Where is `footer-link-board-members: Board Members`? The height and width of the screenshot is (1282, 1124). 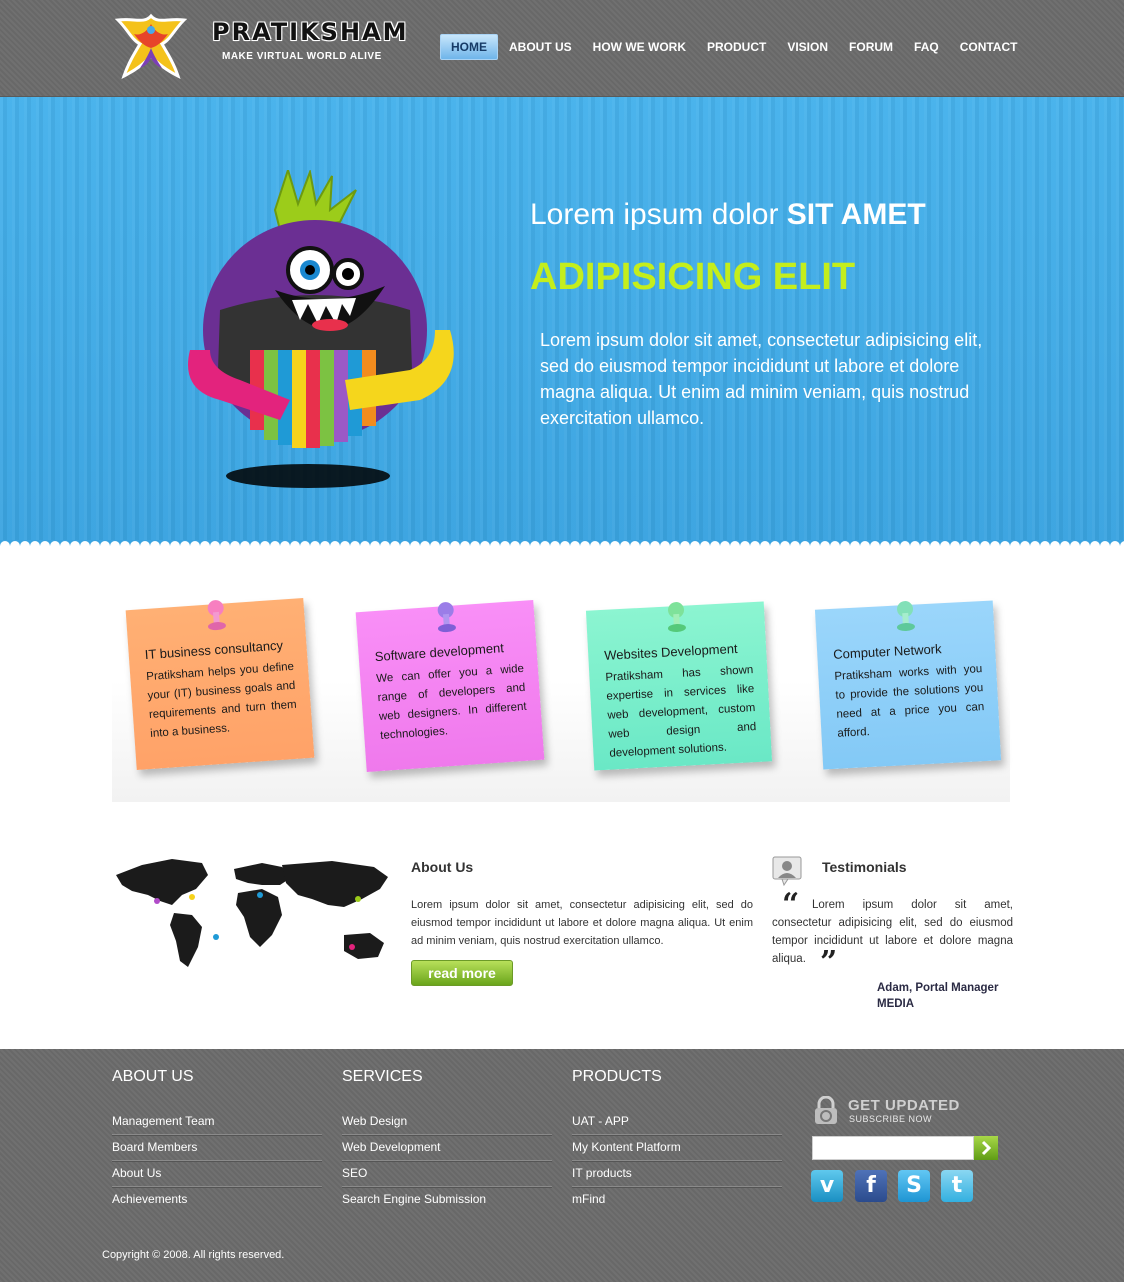
footer-link-board-members: Board Members is located at coordinates (217, 1148).